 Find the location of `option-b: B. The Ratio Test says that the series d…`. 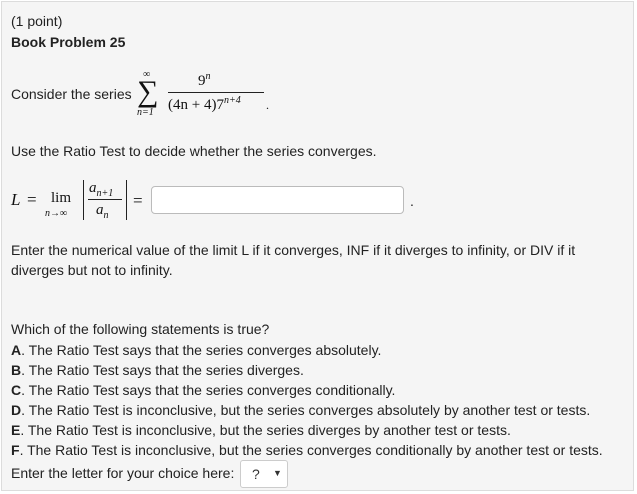

option-b: B. The Ratio Test says that the series d… is located at coordinates (157, 370).